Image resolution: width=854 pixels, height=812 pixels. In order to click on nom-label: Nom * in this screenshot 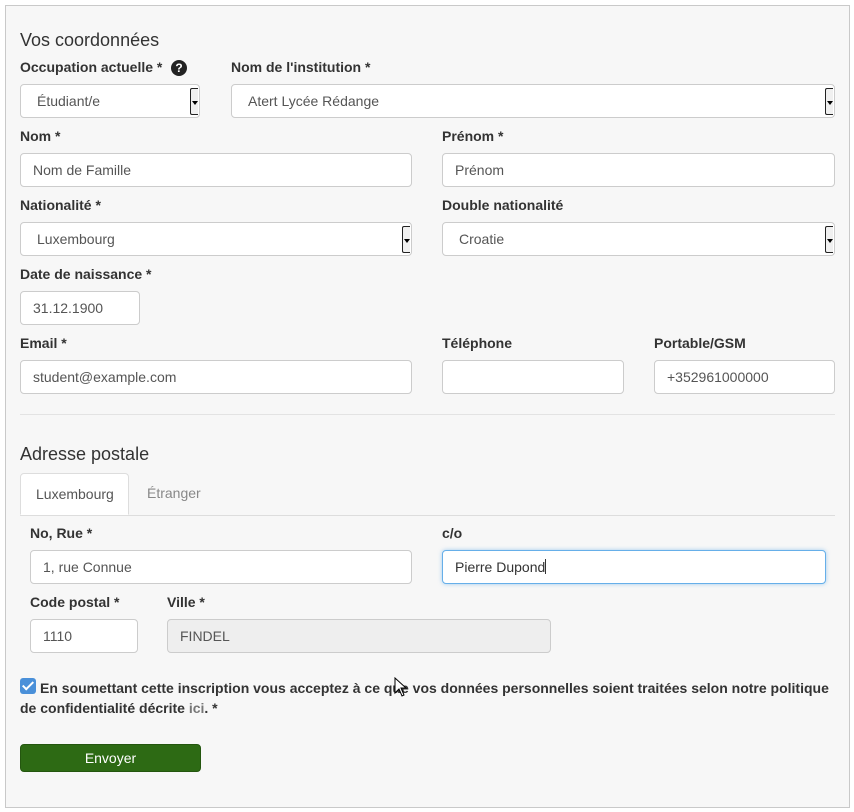, I will do `click(40, 136)`.